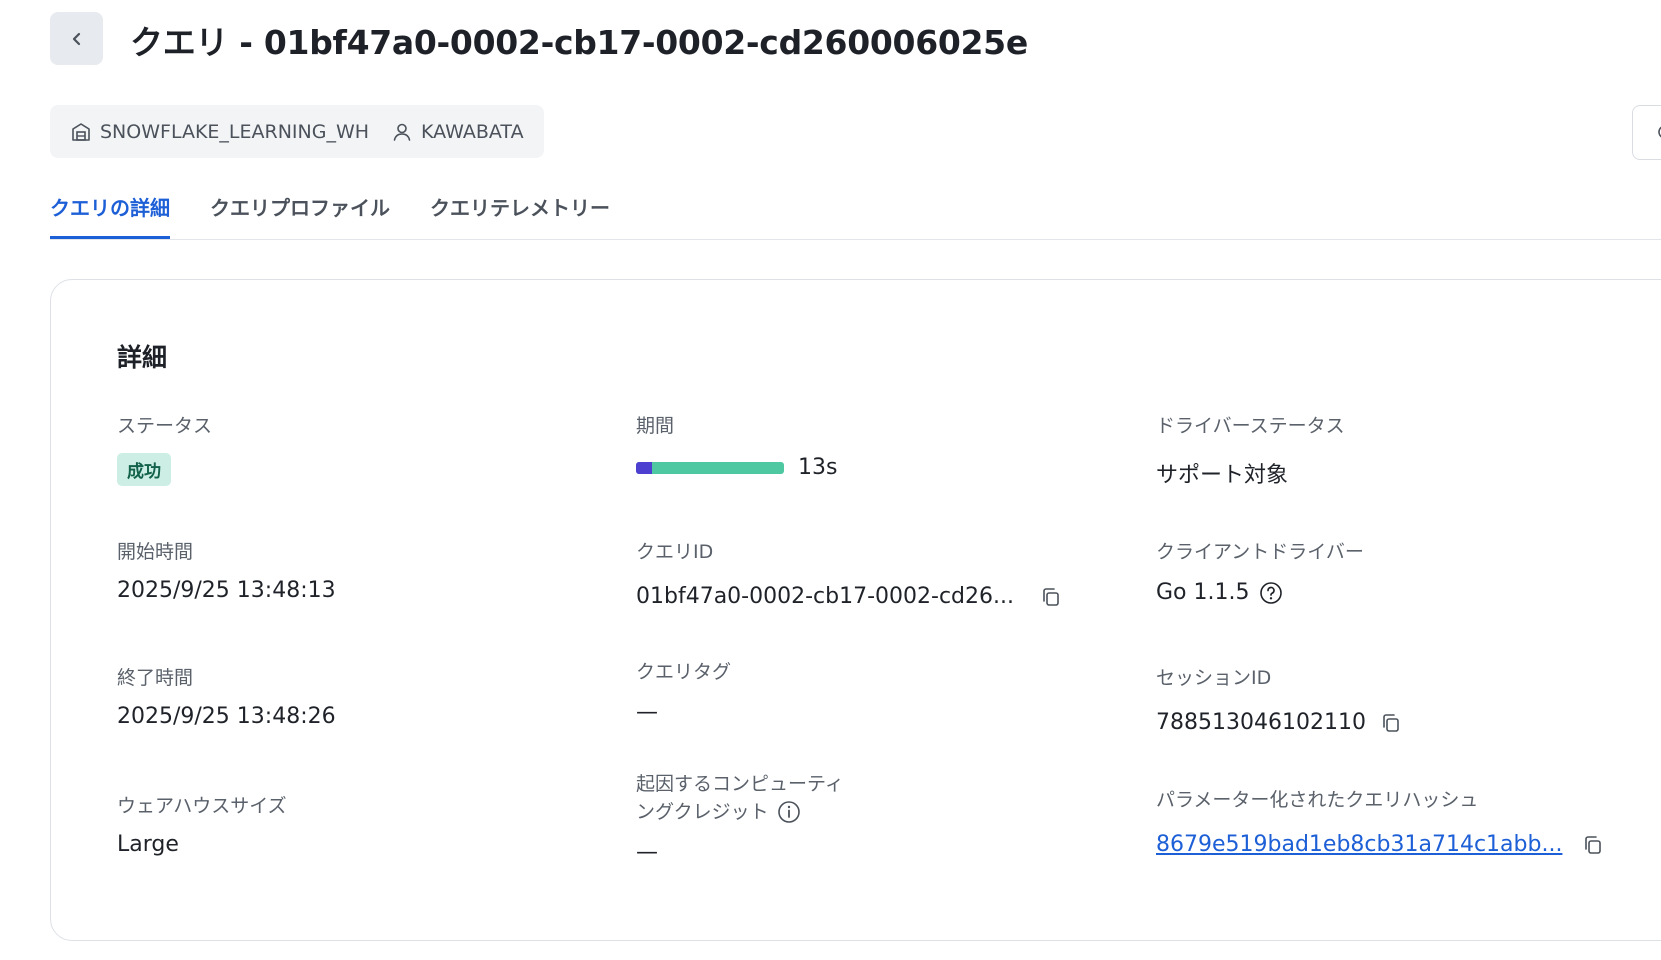  What do you see at coordinates (402, 132) in the screenshot?
I see `user-icon` at bounding box center [402, 132].